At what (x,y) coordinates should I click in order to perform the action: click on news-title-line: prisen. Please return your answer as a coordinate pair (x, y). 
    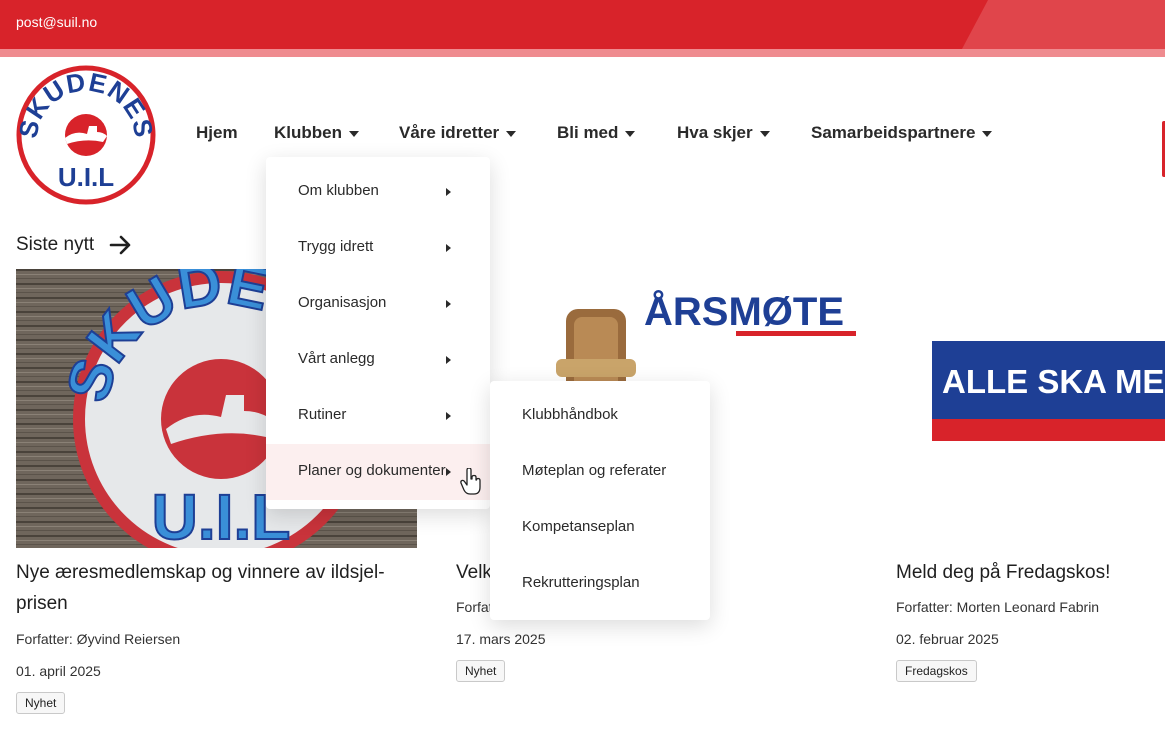
    Looking at the image, I should click on (42, 603).